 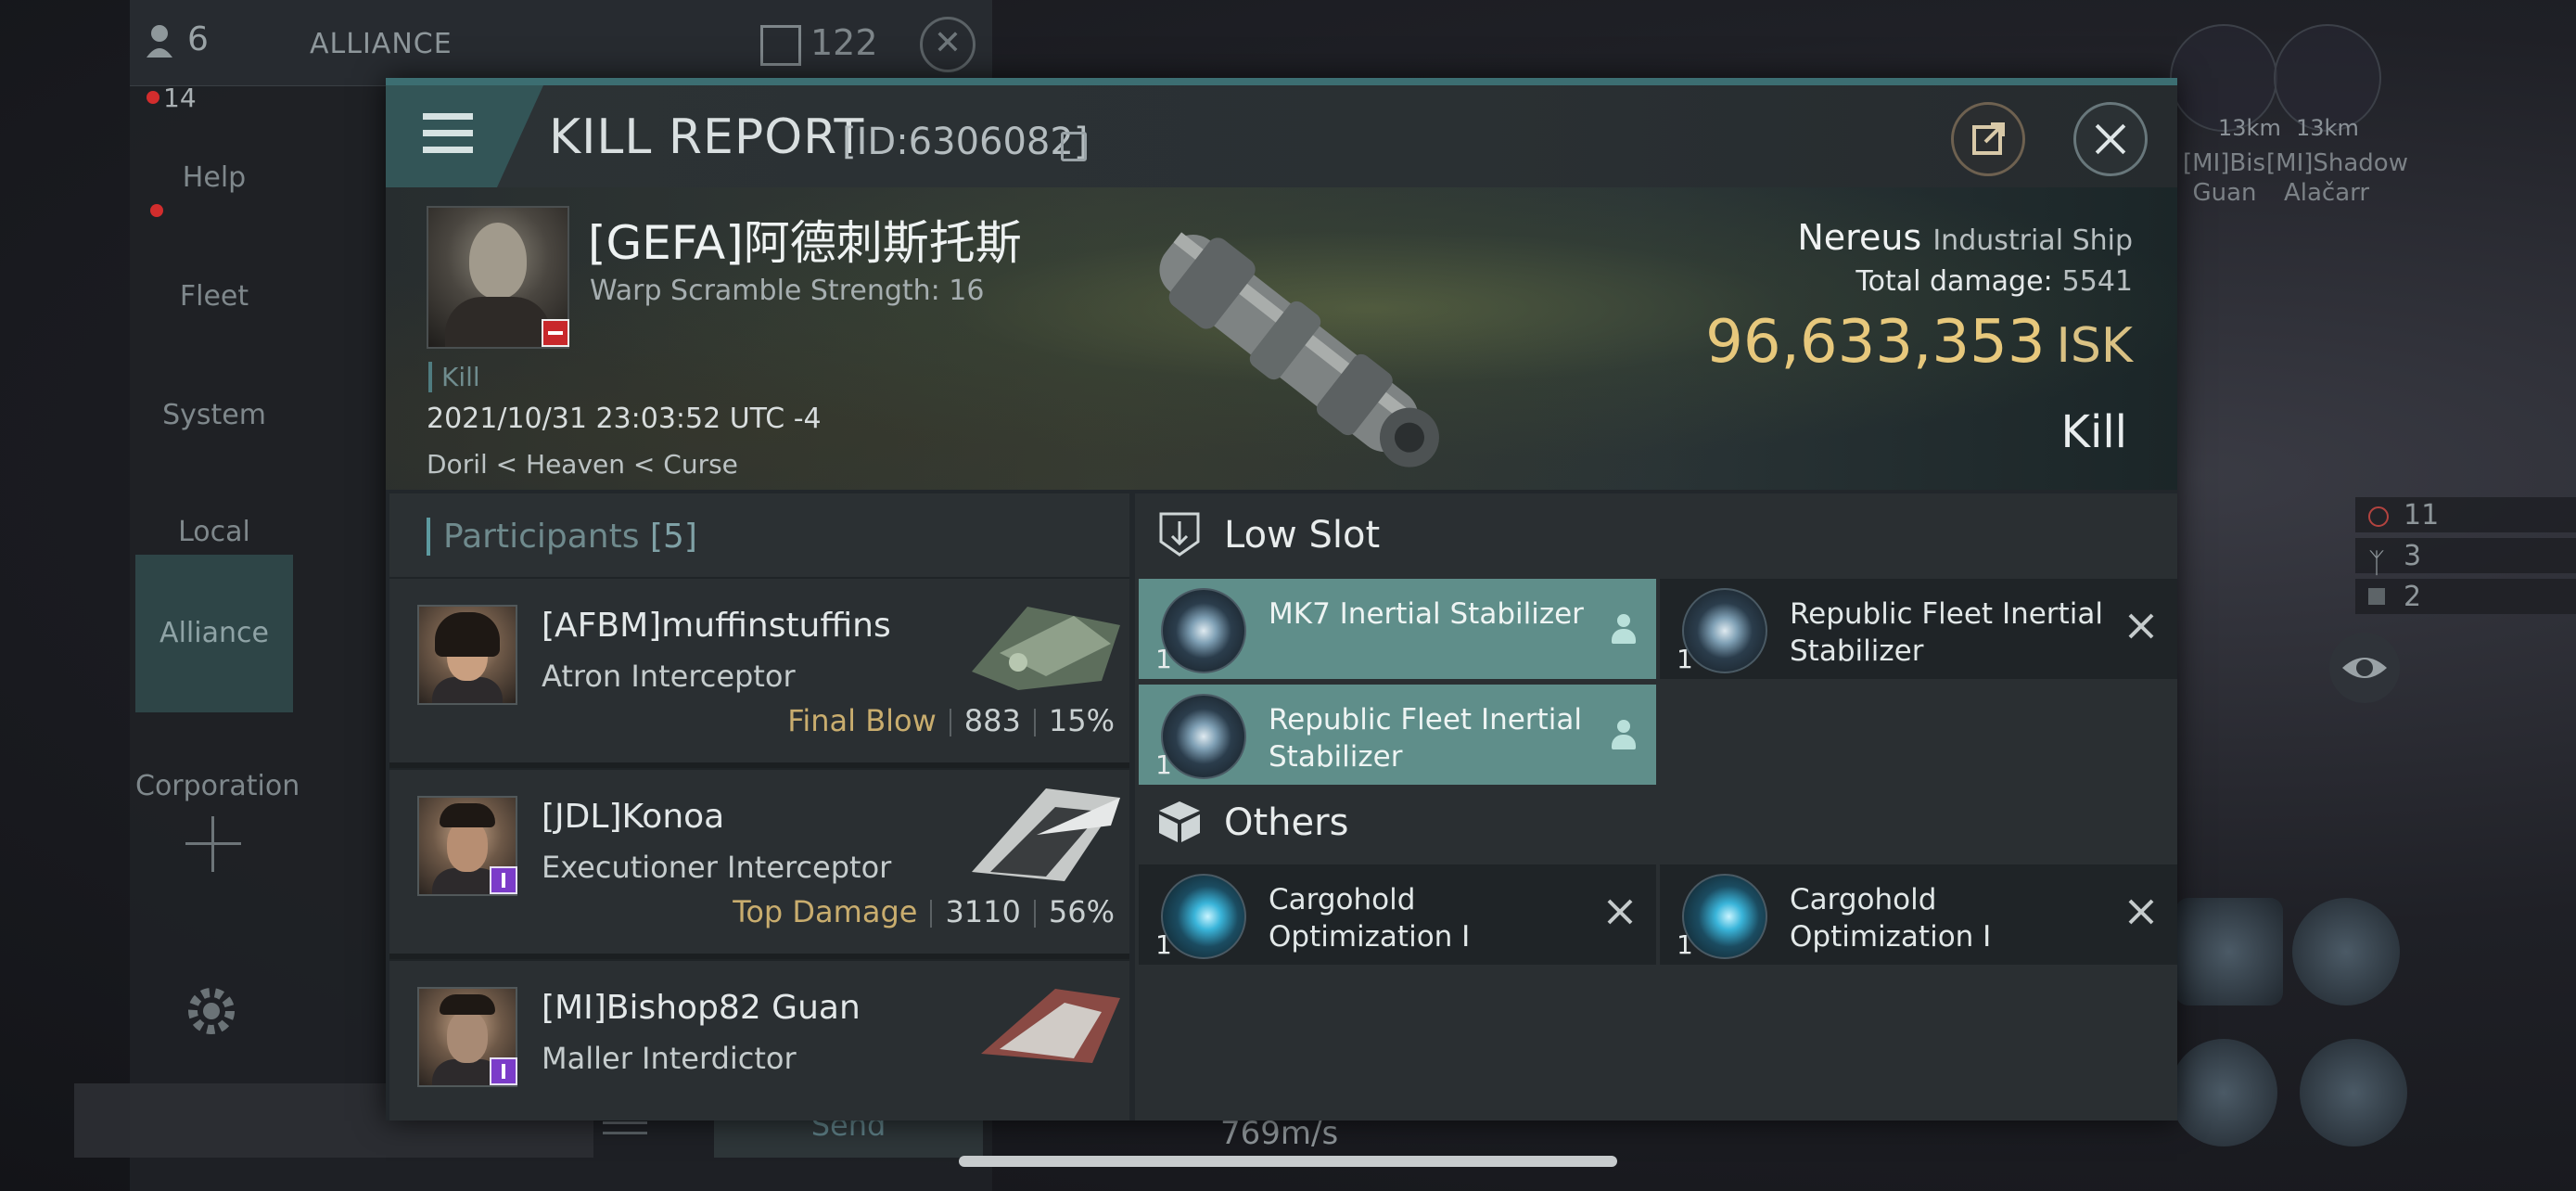 What do you see at coordinates (214, 415) in the screenshot?
I see `nav-system: System` at bounding box center [214, 415].